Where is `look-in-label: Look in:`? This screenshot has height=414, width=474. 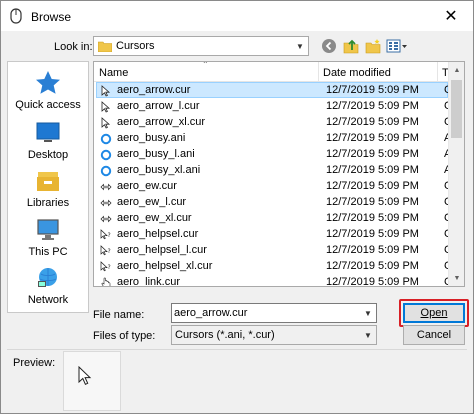
look-in-label: Look in: is located at coordinates (73, 47).